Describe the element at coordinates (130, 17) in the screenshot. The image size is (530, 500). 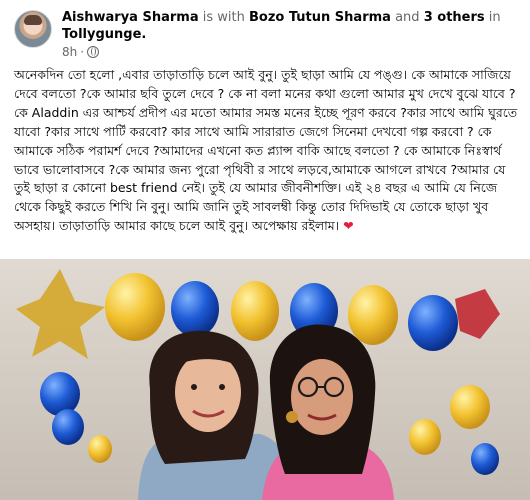
I see `author-name: Aishwarya Sharma` at that location.